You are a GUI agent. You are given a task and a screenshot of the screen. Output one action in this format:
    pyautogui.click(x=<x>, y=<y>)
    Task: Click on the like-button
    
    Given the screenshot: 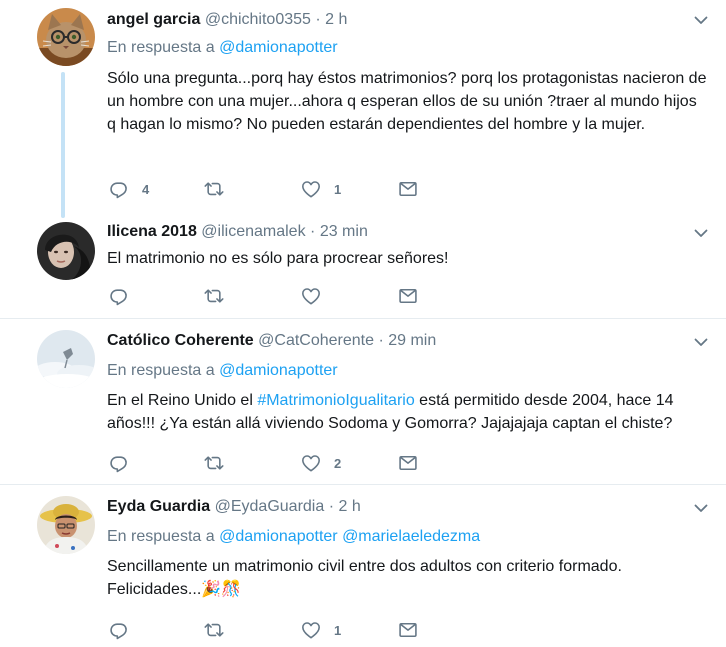 What is the action you would take?
    pyautogui.click(x=317, y=296)
    